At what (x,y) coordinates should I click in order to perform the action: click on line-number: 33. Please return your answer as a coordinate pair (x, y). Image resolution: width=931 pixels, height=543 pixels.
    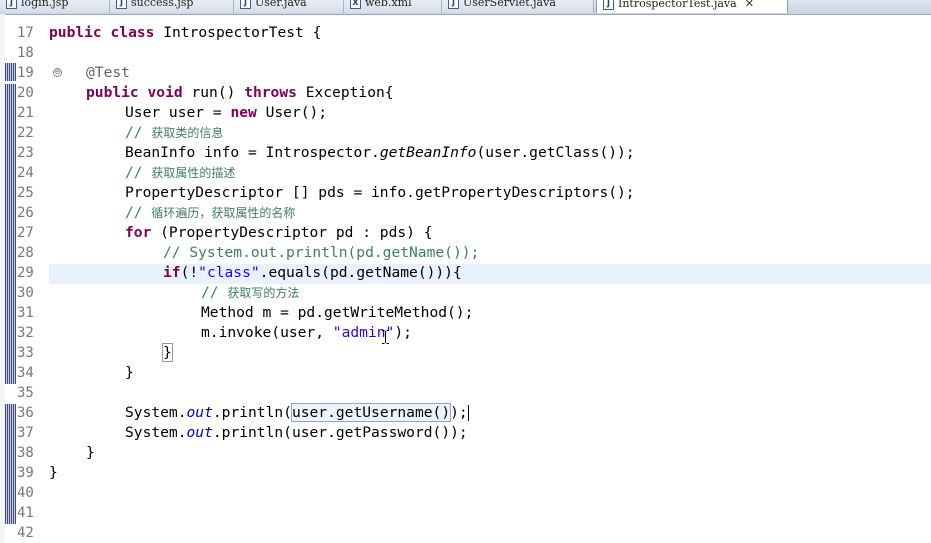
    Looking at the image, I should click on (25, 353).